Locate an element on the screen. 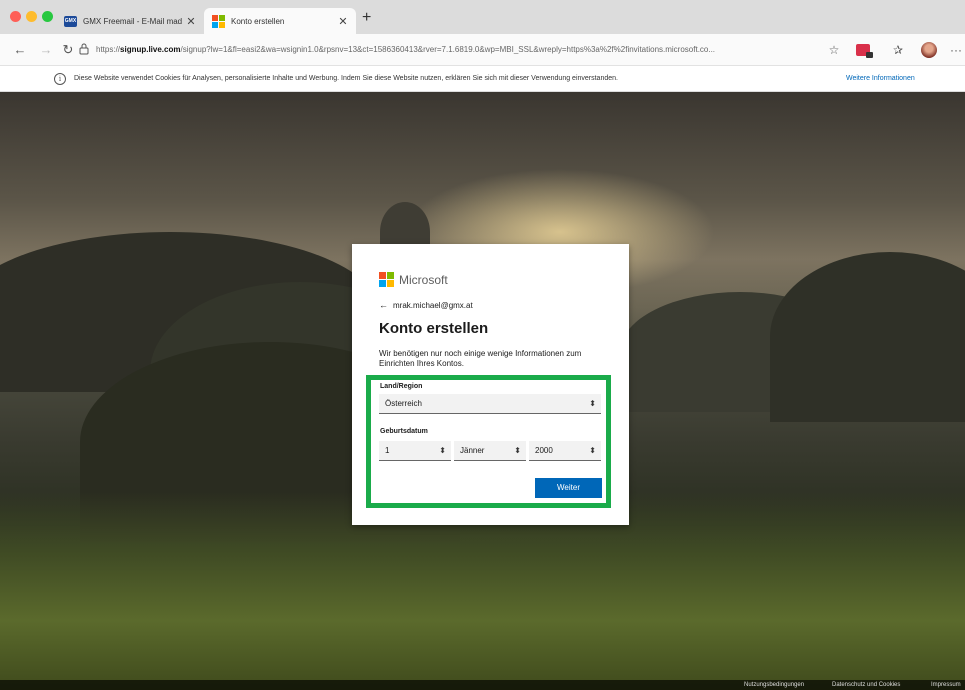  arrow-left-icon: ← is located at coordinates (383, 305).